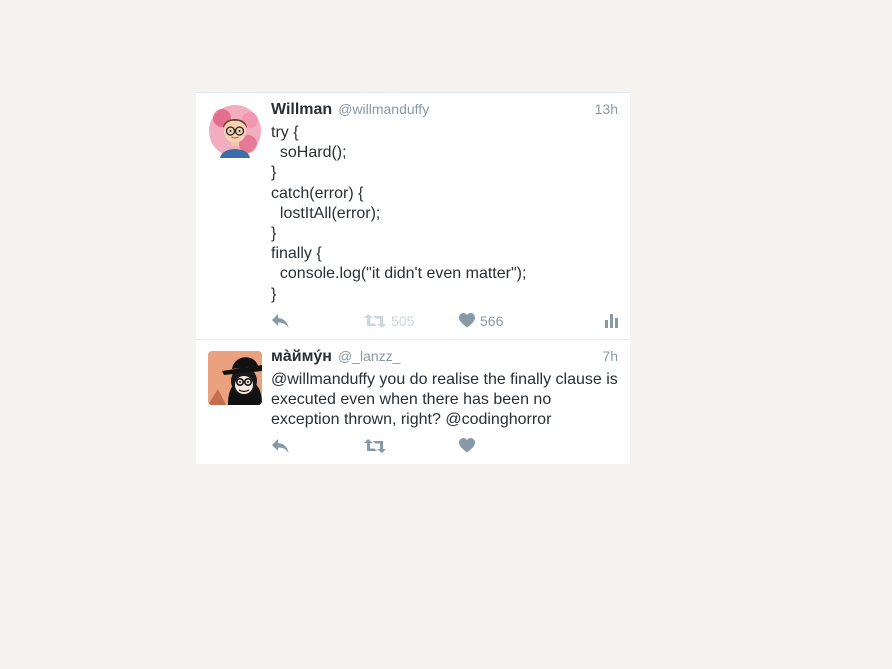  What do you see at coordinates (492, 320) in the screenshot?
I see `like-count: 566` at bounding box center [492, 320].